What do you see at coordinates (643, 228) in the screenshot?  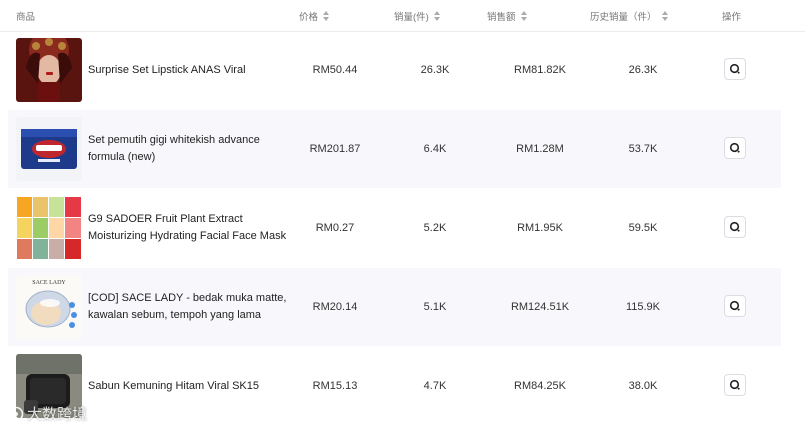 I see `product-history-sales: 59.5K` at bounding box center [643, 228].